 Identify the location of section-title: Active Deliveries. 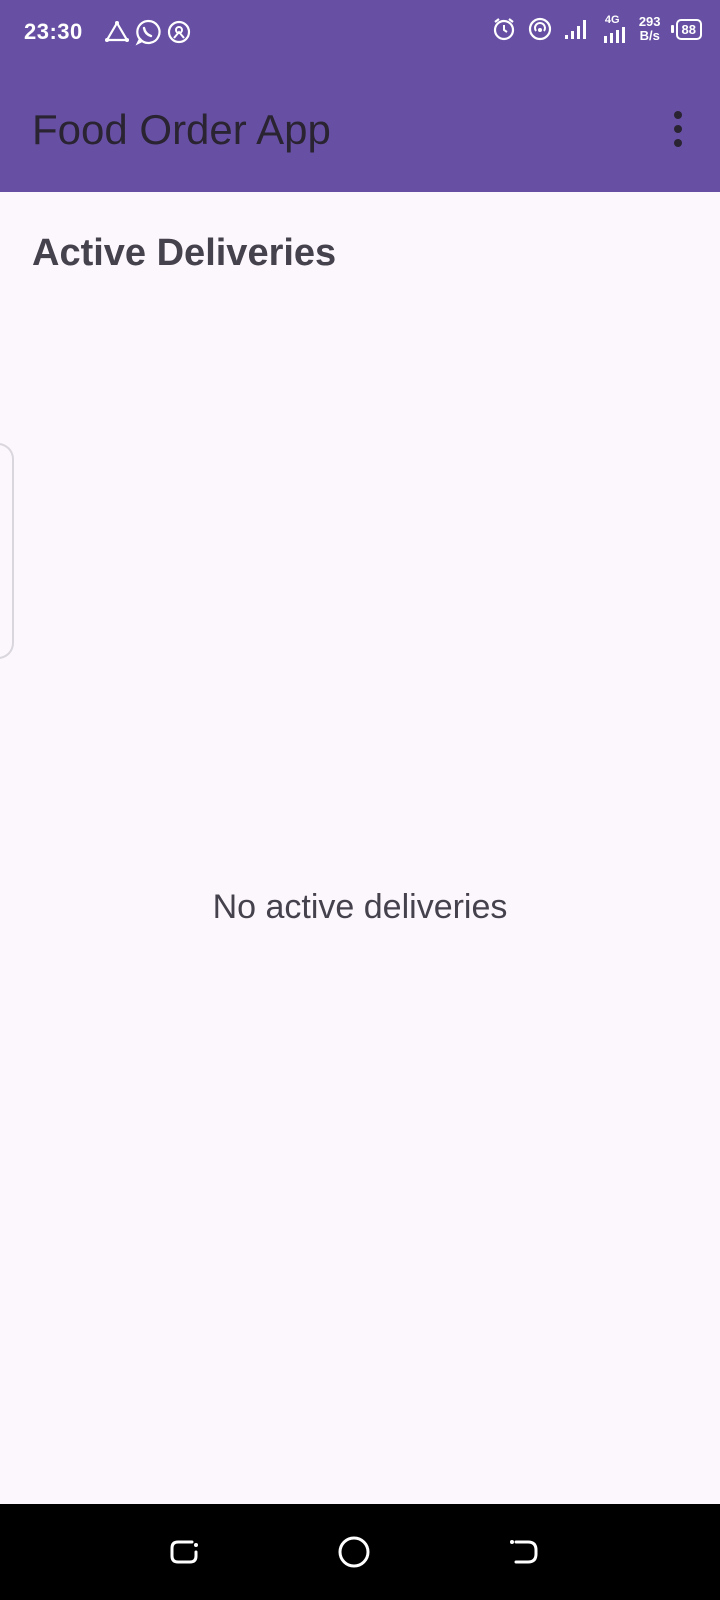
(184, 253).